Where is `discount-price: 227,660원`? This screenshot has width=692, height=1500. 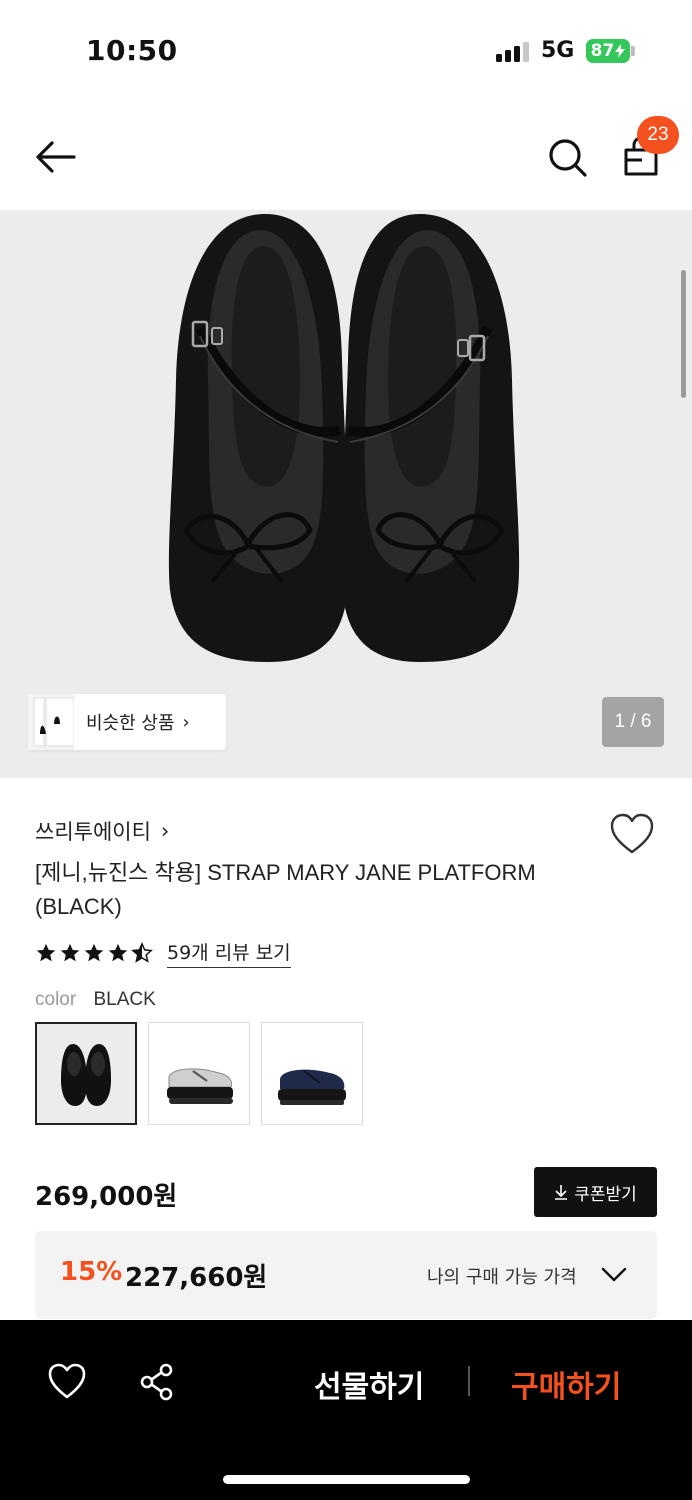 discount-price: 227,660원 is located at coordinates (196, 1278).